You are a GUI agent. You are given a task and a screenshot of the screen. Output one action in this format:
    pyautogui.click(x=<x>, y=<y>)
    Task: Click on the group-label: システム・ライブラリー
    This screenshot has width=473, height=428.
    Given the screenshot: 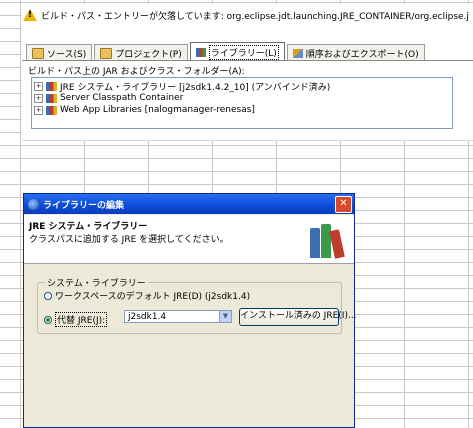 What is the action you would take?
    pyautogui.click(x=96, y=282)
    